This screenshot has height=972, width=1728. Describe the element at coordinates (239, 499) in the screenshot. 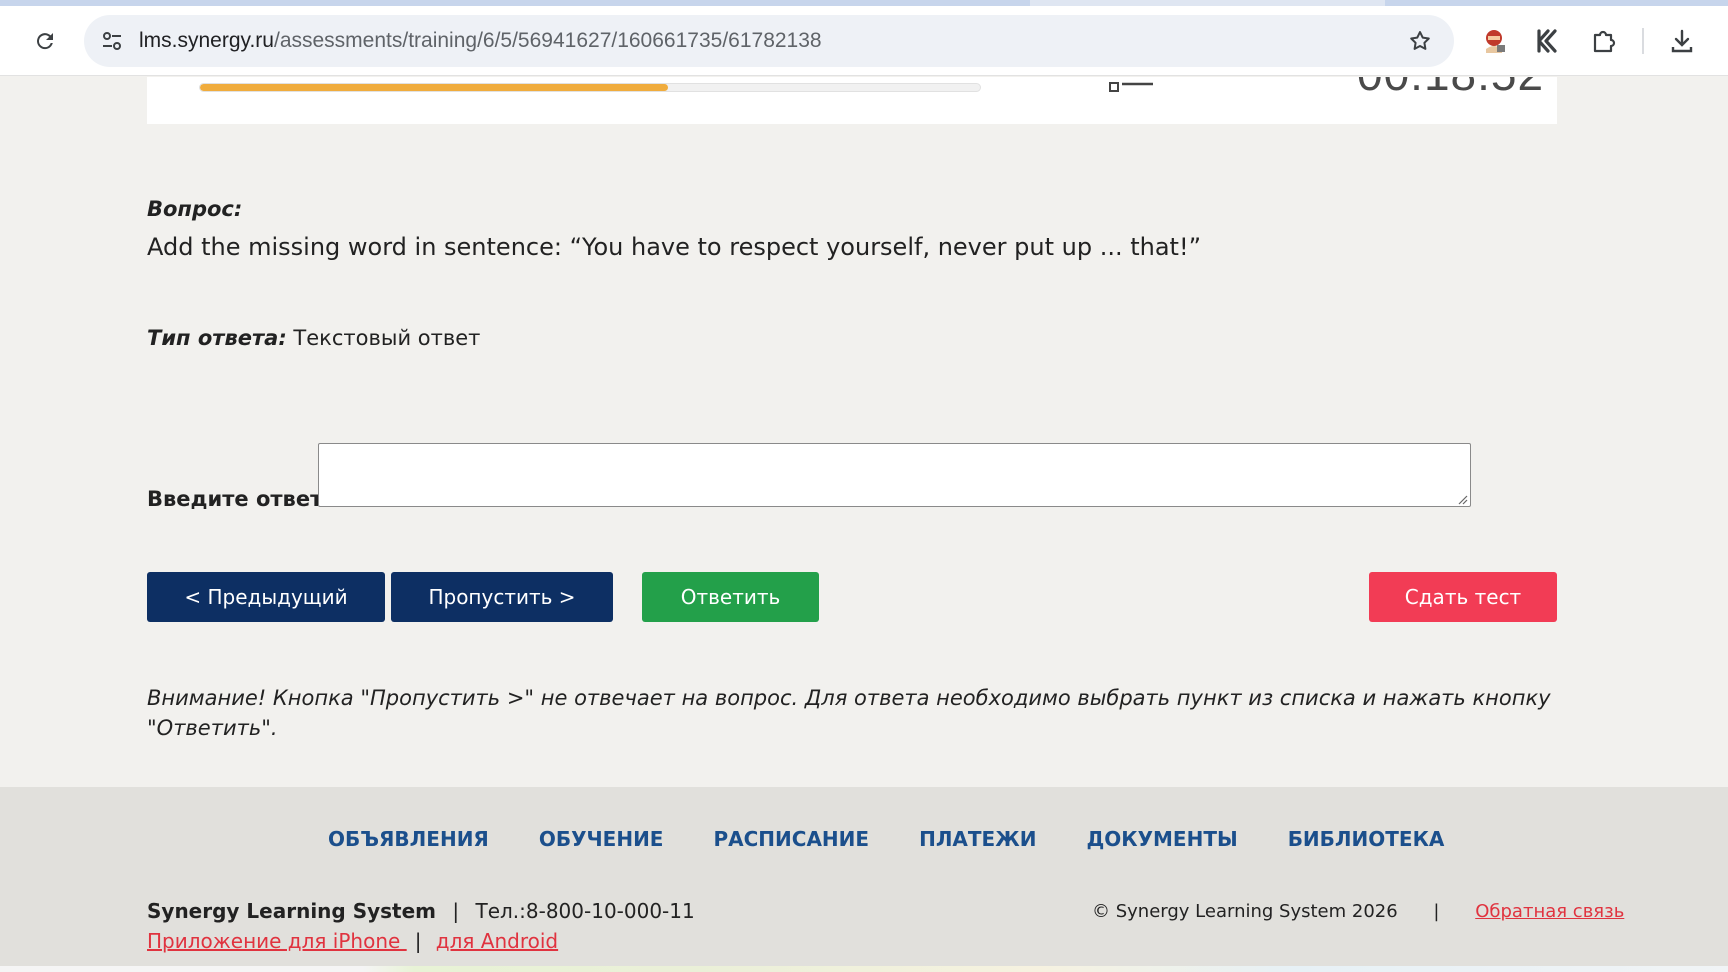

I see `answer-input-label: Введите ответ:` at that location.